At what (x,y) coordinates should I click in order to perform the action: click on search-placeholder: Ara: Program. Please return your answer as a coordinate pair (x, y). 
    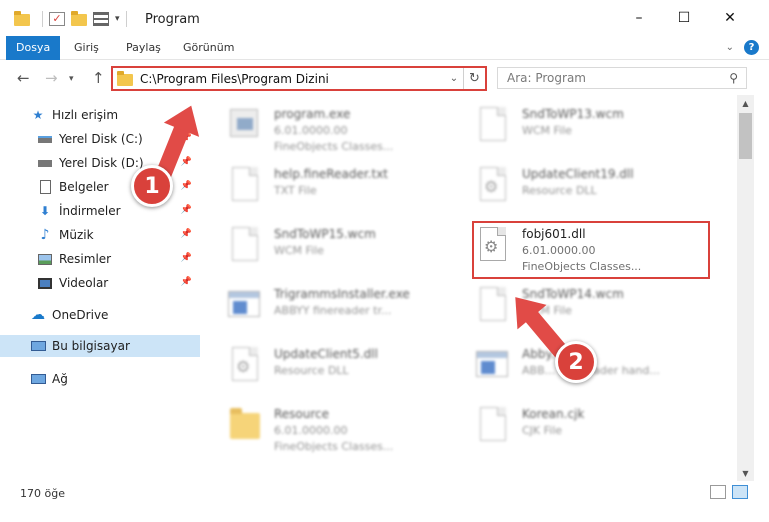
    Looking at the image, I should click on (546, 78).